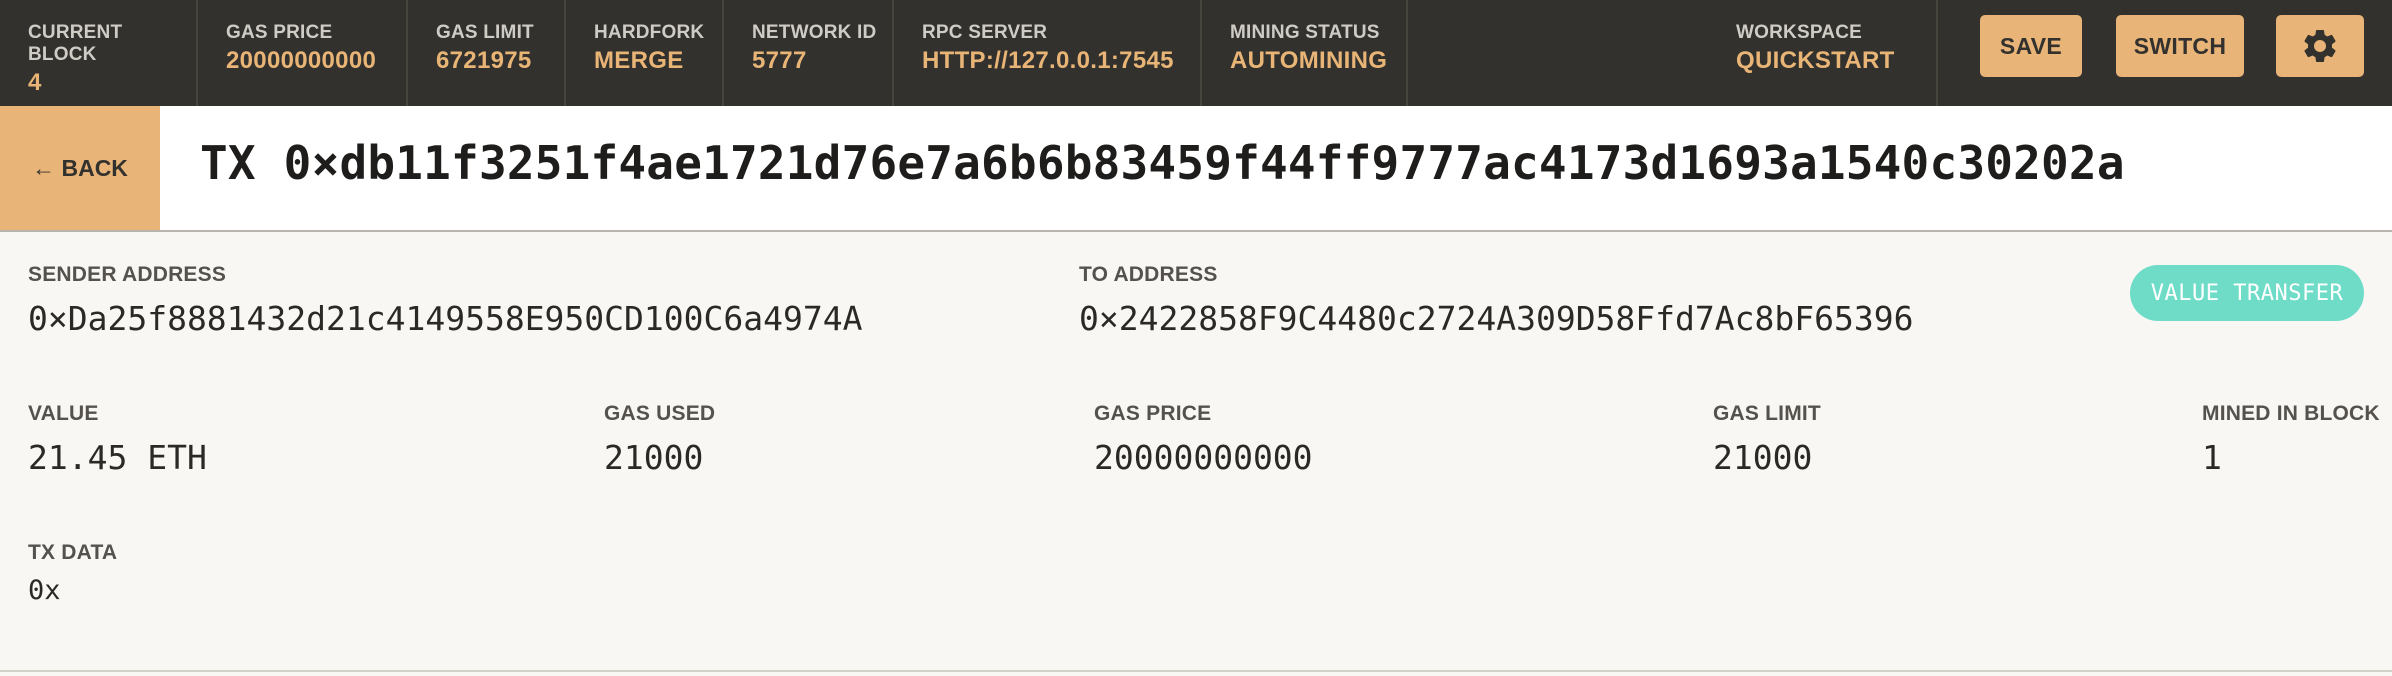  I want to click on field-label: SENDER ADDRESS, so click(127, 274).